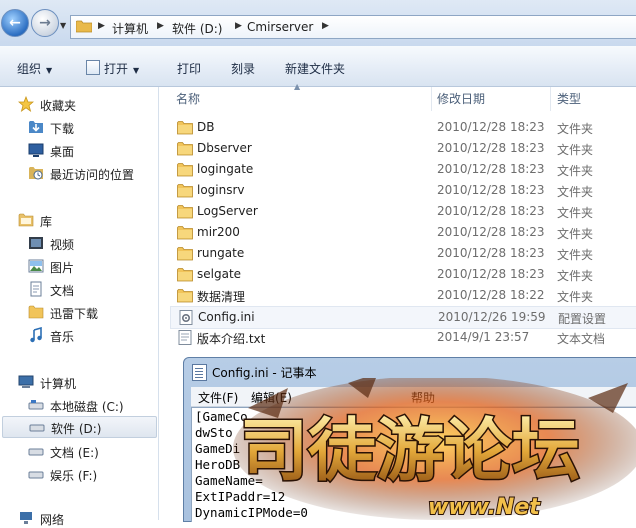 The width and height of the screenshot is (636, 528). Describe the element at coordinates (83, 518) in the screenshot. I see `nav-network: 网络` at that location.